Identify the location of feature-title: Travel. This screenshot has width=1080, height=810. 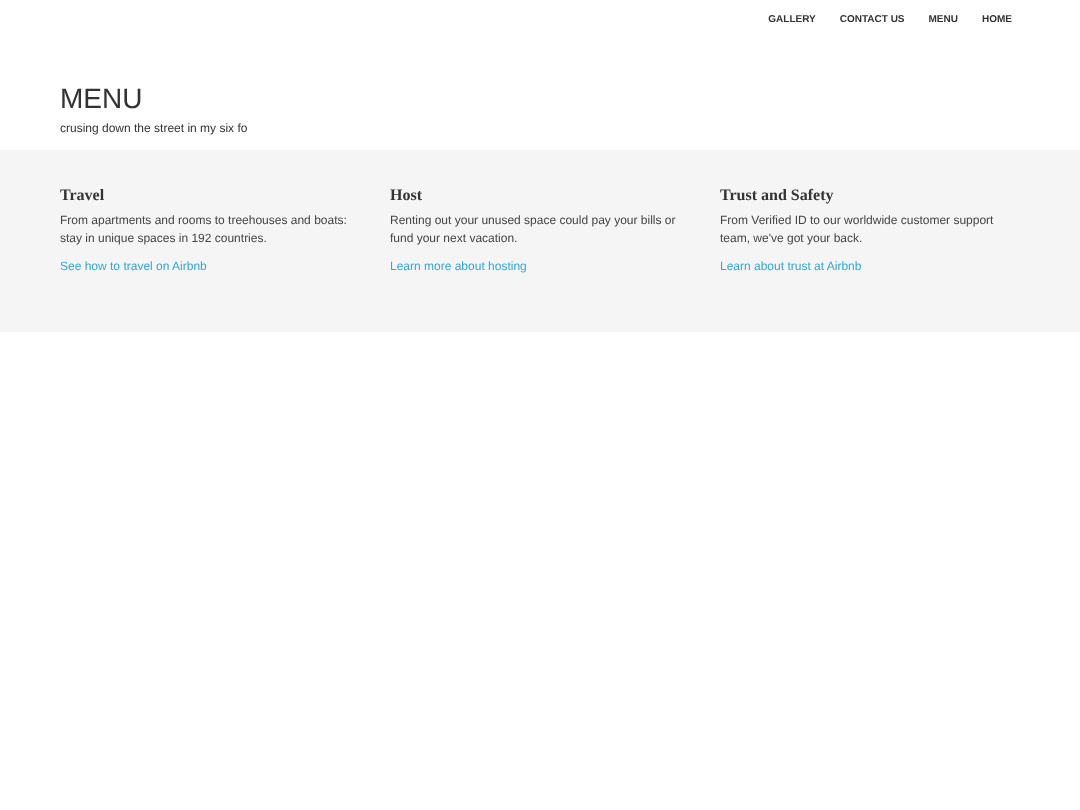
(83, 195).